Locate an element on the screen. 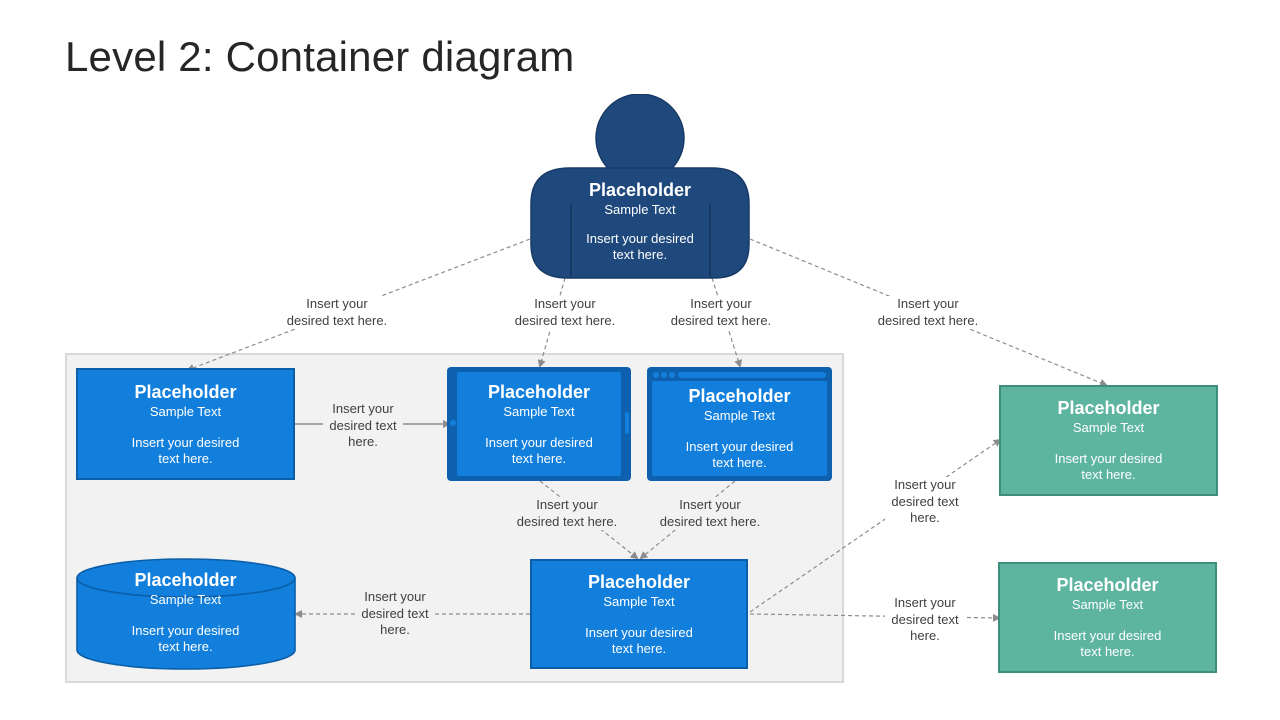 Image resolution: width=1280 pixels, height=720 pixels. tablet-home-button is located at coordinates (627, 423).